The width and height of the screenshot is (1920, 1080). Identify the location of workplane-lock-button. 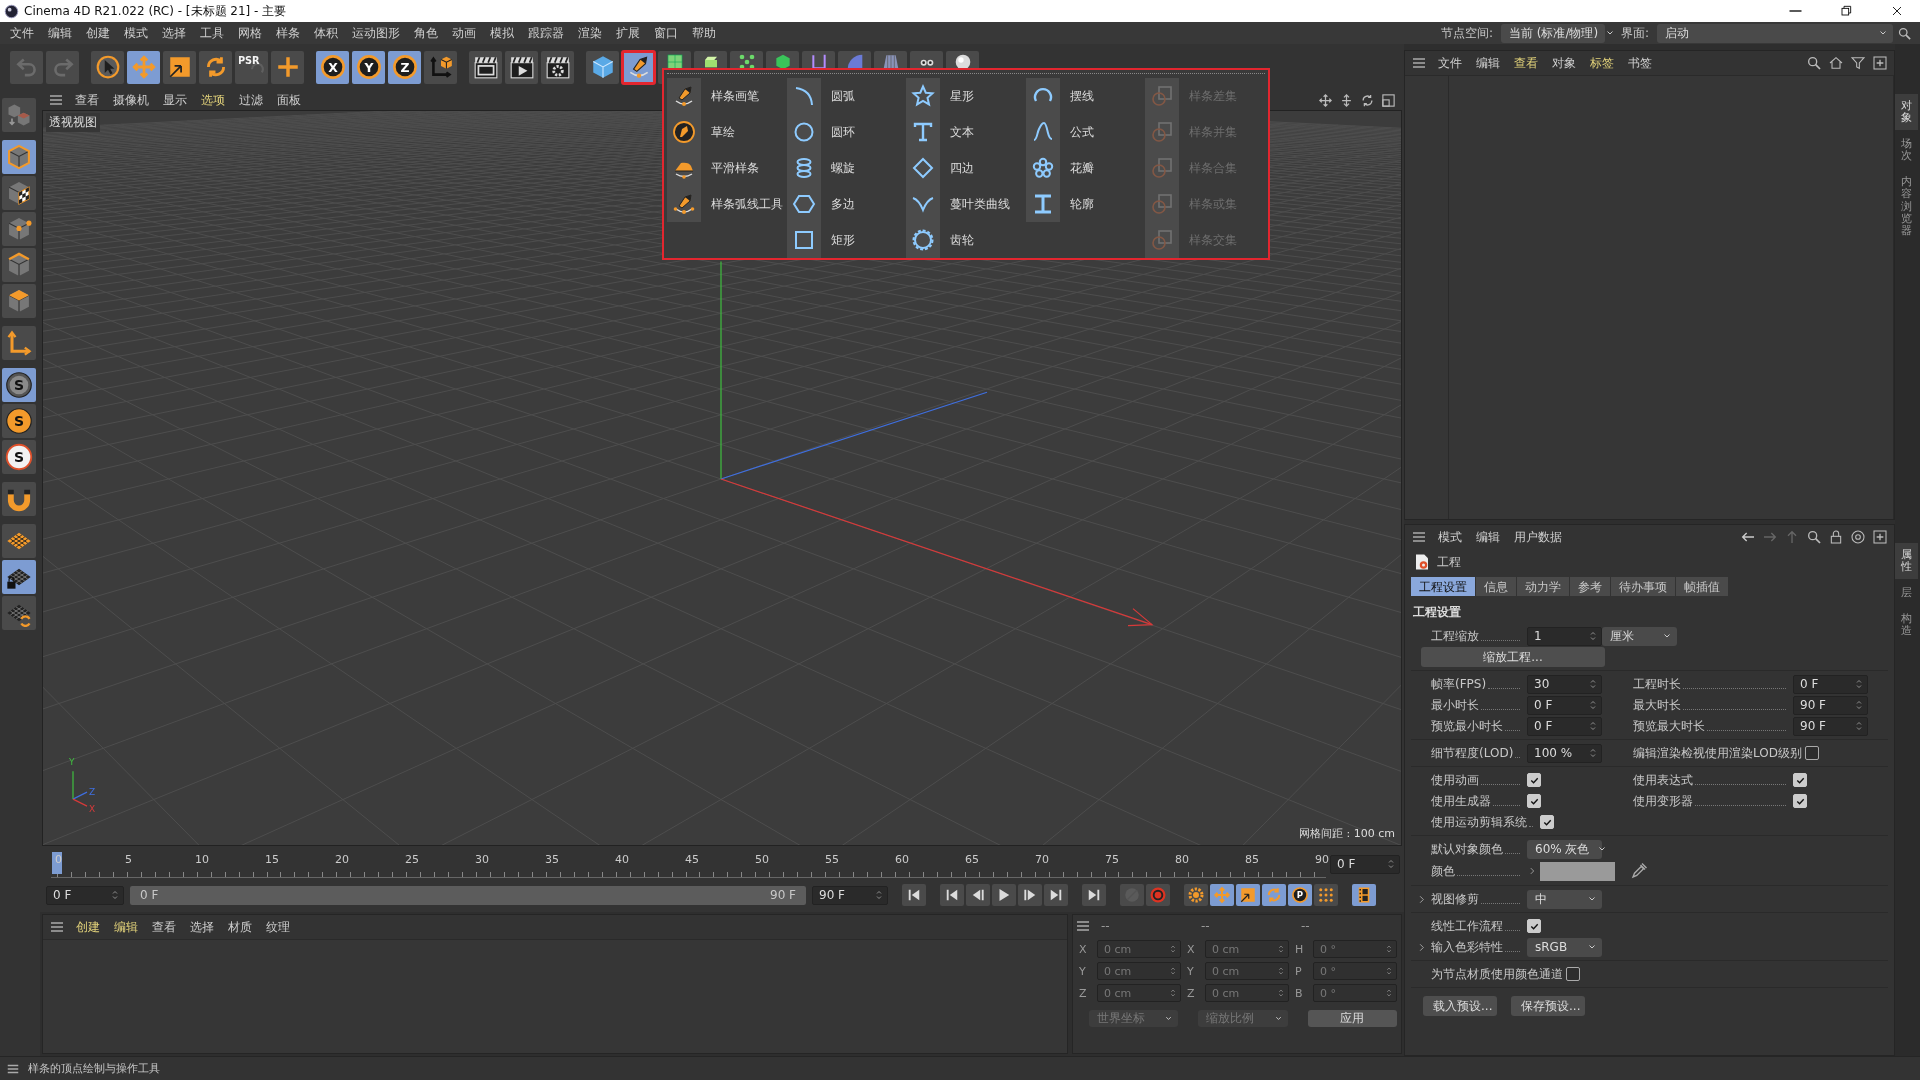
(19, 577).